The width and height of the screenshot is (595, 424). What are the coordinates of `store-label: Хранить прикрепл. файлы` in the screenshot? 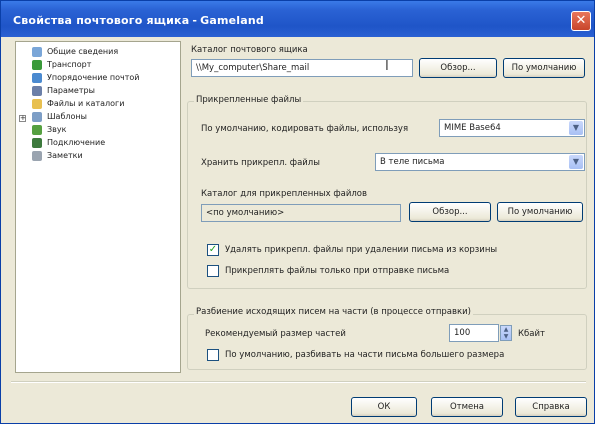 It's located at (260, 163).